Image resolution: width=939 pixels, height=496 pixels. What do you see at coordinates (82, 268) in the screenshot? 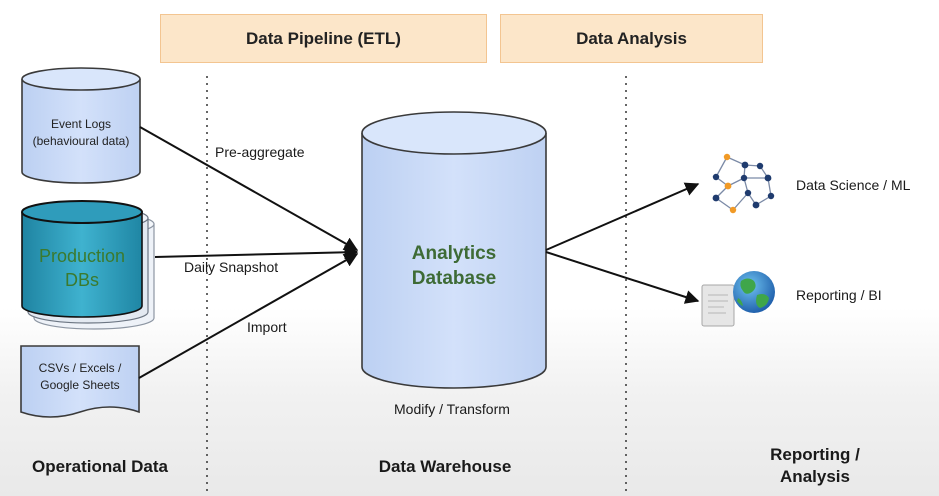
I see `production-dbs-label: Production DBs` at bounding box center [82, 268].